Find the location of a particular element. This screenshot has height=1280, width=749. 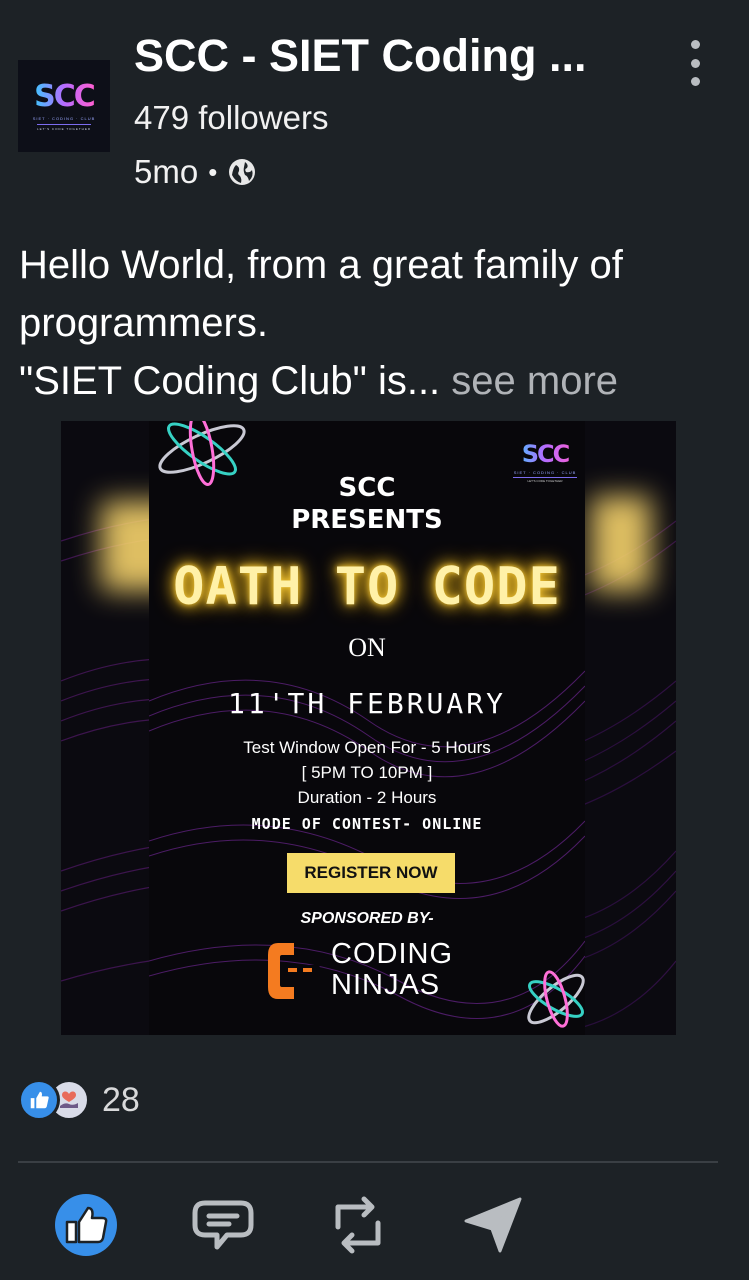

send-button is located at coordinates (493, 1225).